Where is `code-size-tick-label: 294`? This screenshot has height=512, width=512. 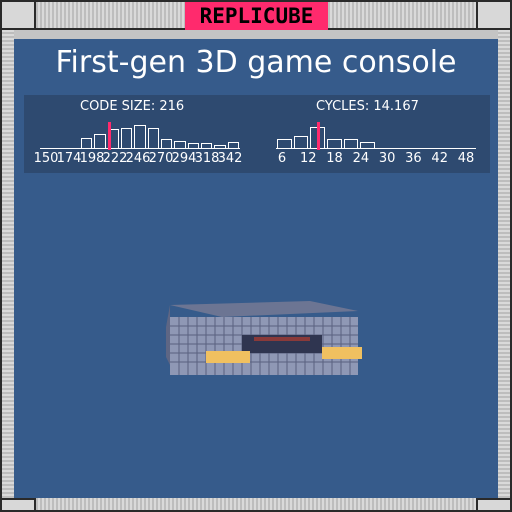
code-size-tick-label: 294 is located at coordinates (184, 158).